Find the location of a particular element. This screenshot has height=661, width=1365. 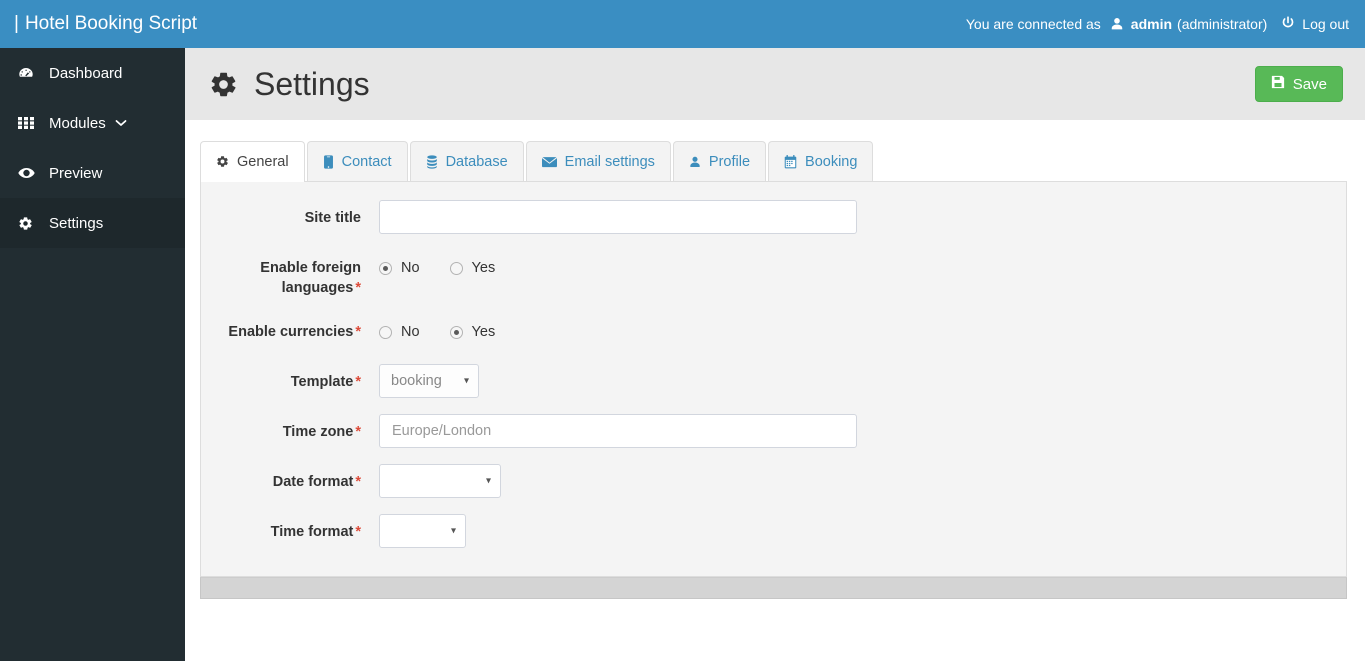

time-format-select is located at coordinates (422, 531).